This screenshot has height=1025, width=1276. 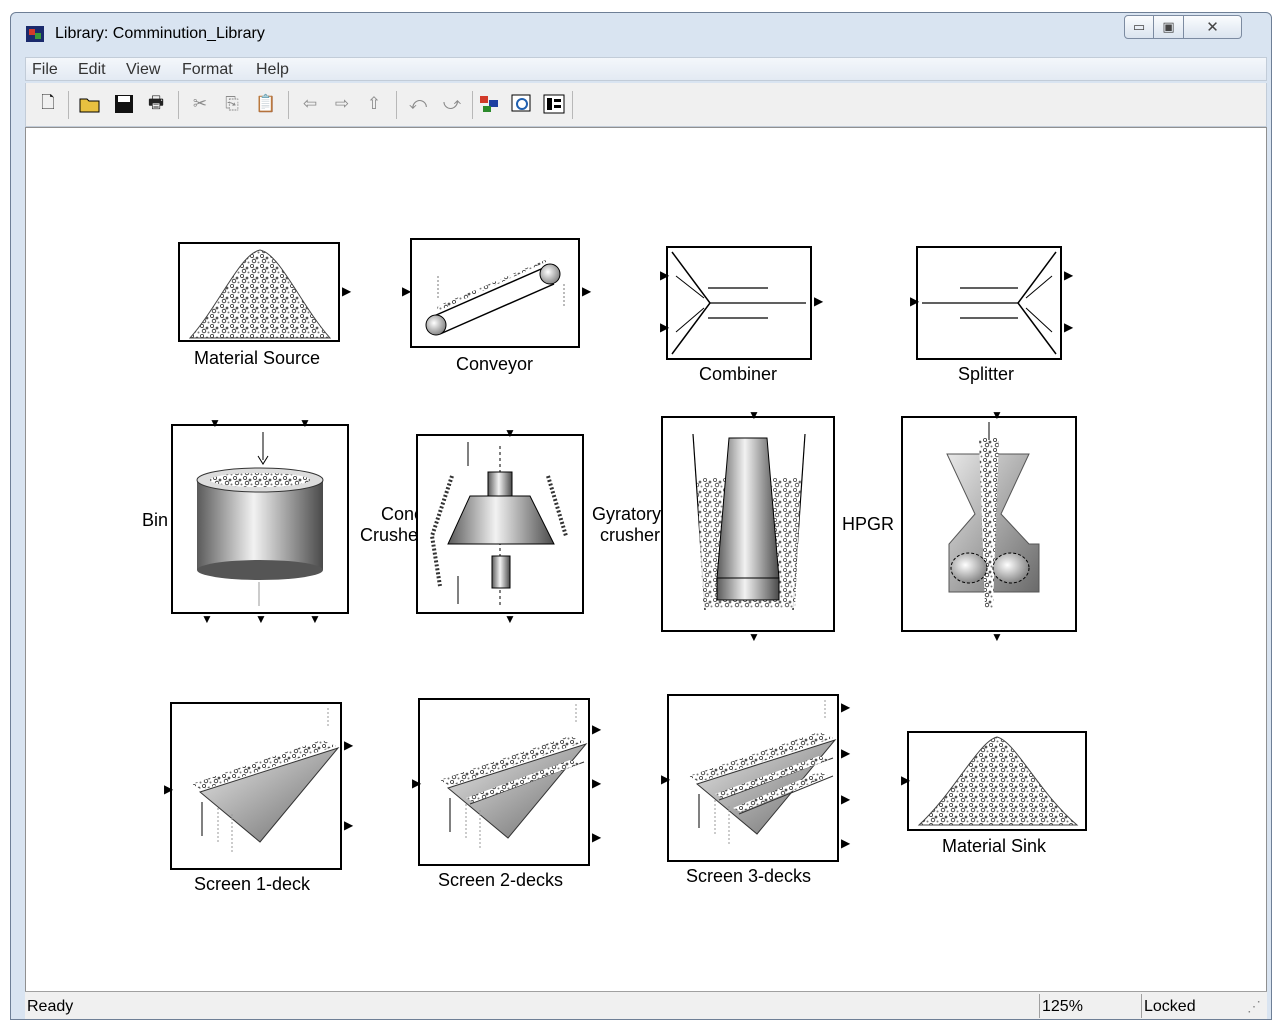 I want to click on cone-crusher-block, so click(x=500, y=524).